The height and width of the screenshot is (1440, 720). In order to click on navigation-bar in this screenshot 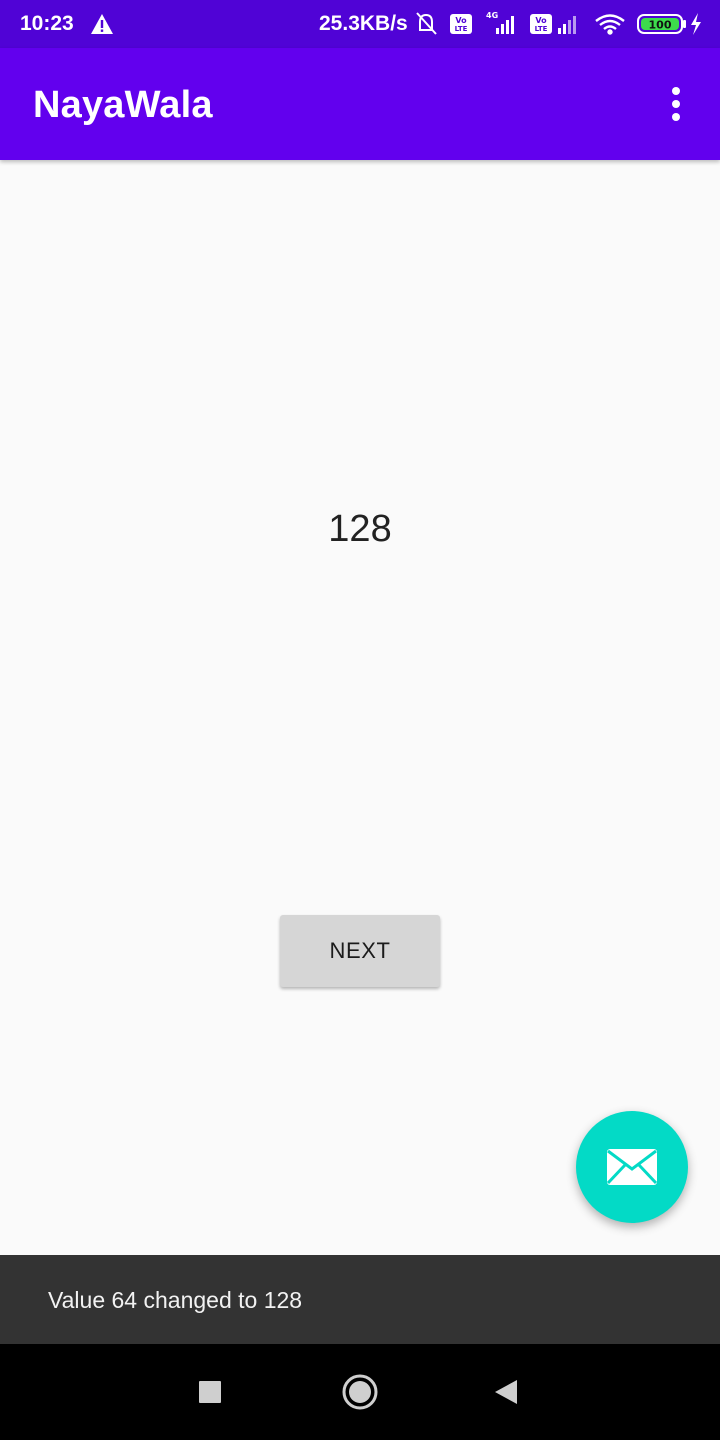, I will do `click(360, 1392)`.